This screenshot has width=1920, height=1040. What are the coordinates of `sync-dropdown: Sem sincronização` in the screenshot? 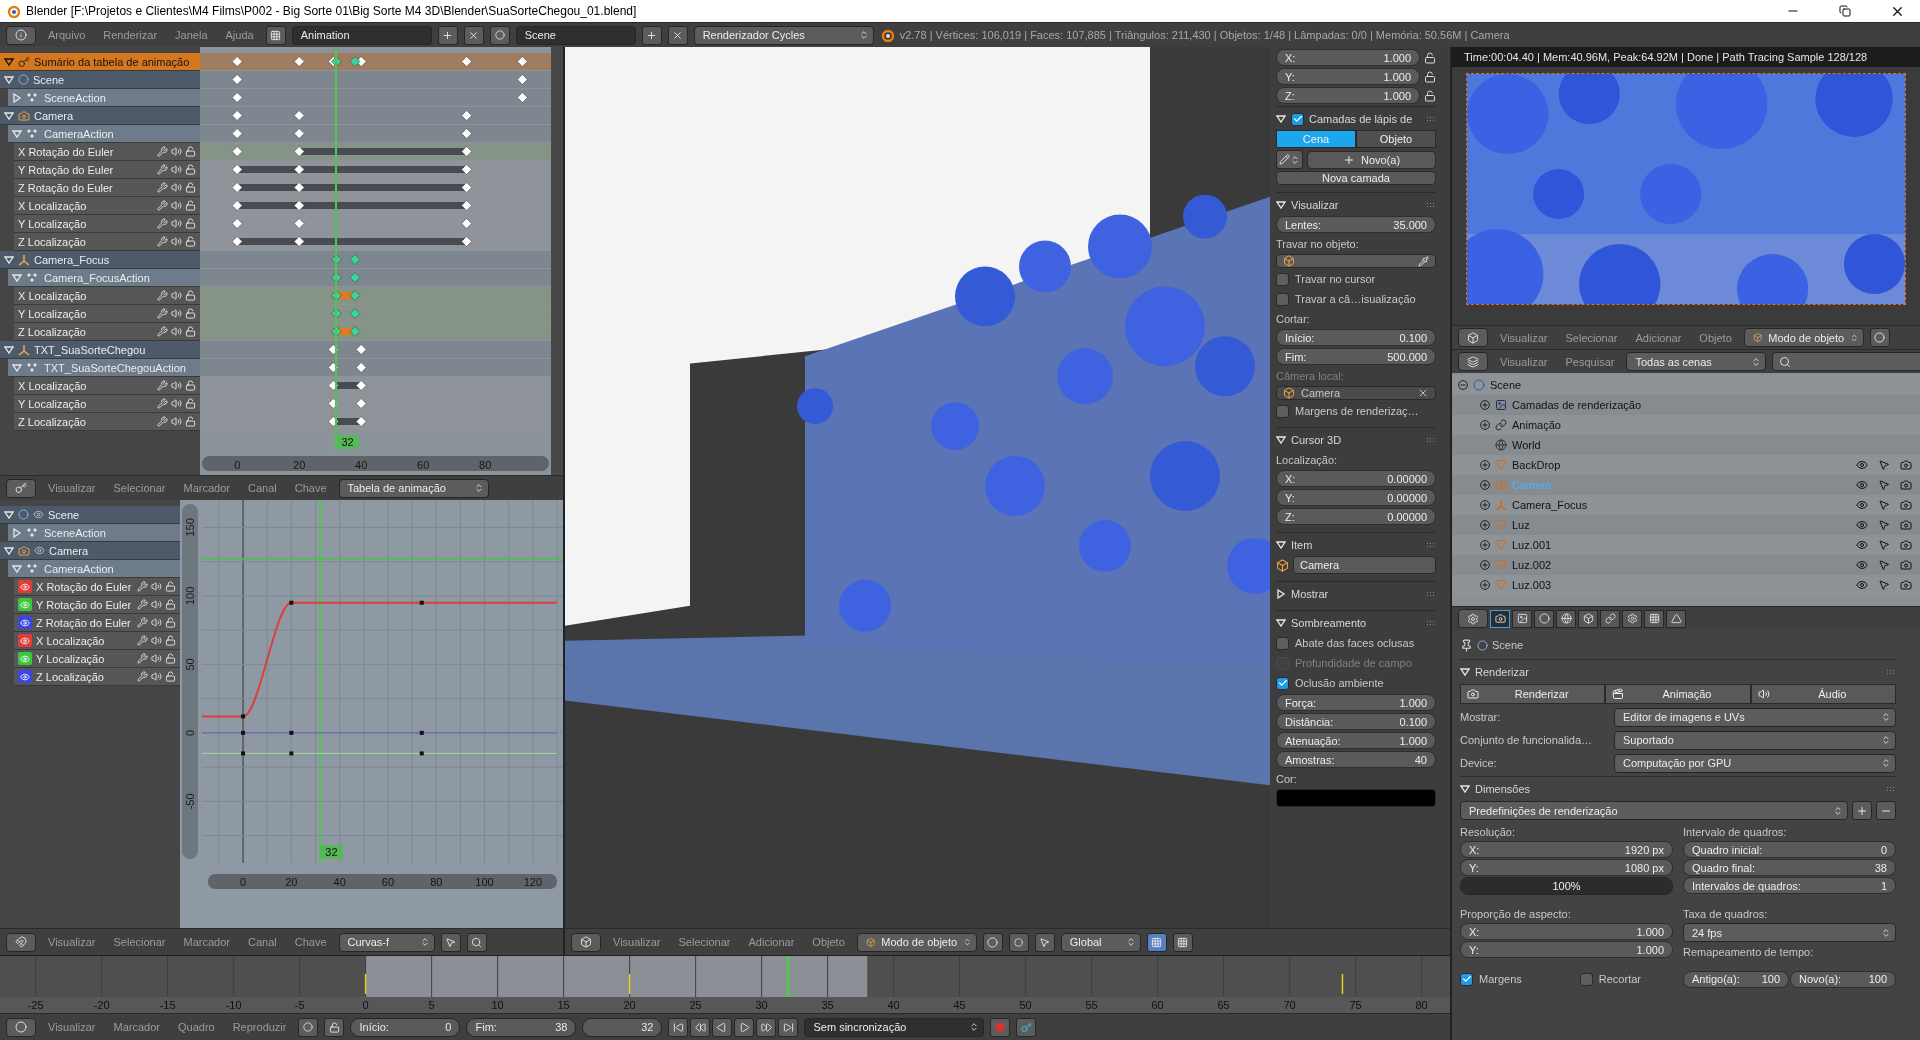 It's located at (894, 1027).